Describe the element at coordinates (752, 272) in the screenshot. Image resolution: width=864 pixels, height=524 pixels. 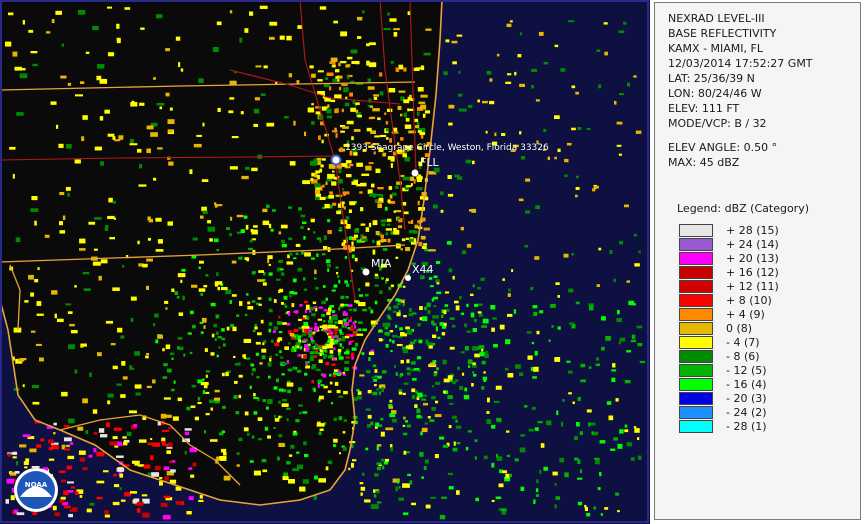
I see `legend-label: + 16 (12)` at that location.